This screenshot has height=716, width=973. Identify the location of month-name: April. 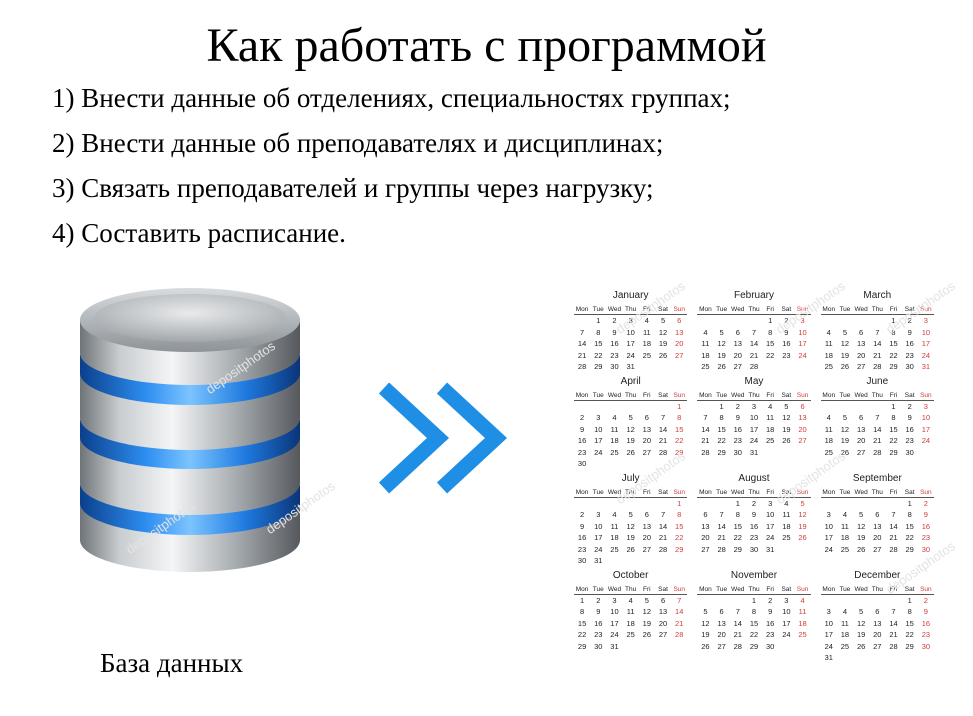
(630, 381).